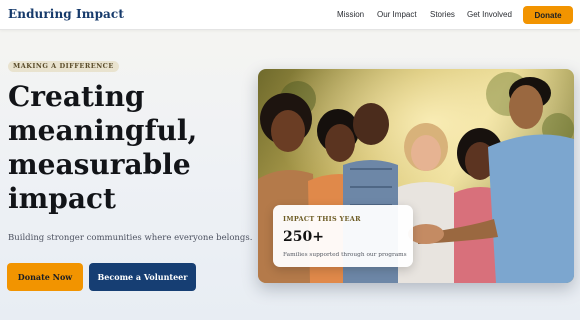 The height and width of the screenshot is (320, 580). Describe the element at coordinates (45, 277) in the screenshot. I see `donate-now-button: Donate Now` at that location.